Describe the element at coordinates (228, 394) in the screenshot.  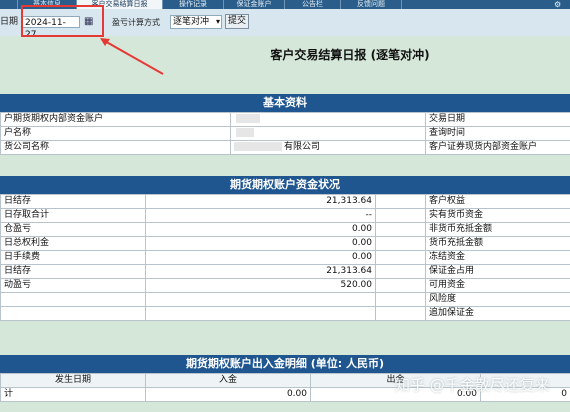
I see `inout-in: 0.00` at that location.